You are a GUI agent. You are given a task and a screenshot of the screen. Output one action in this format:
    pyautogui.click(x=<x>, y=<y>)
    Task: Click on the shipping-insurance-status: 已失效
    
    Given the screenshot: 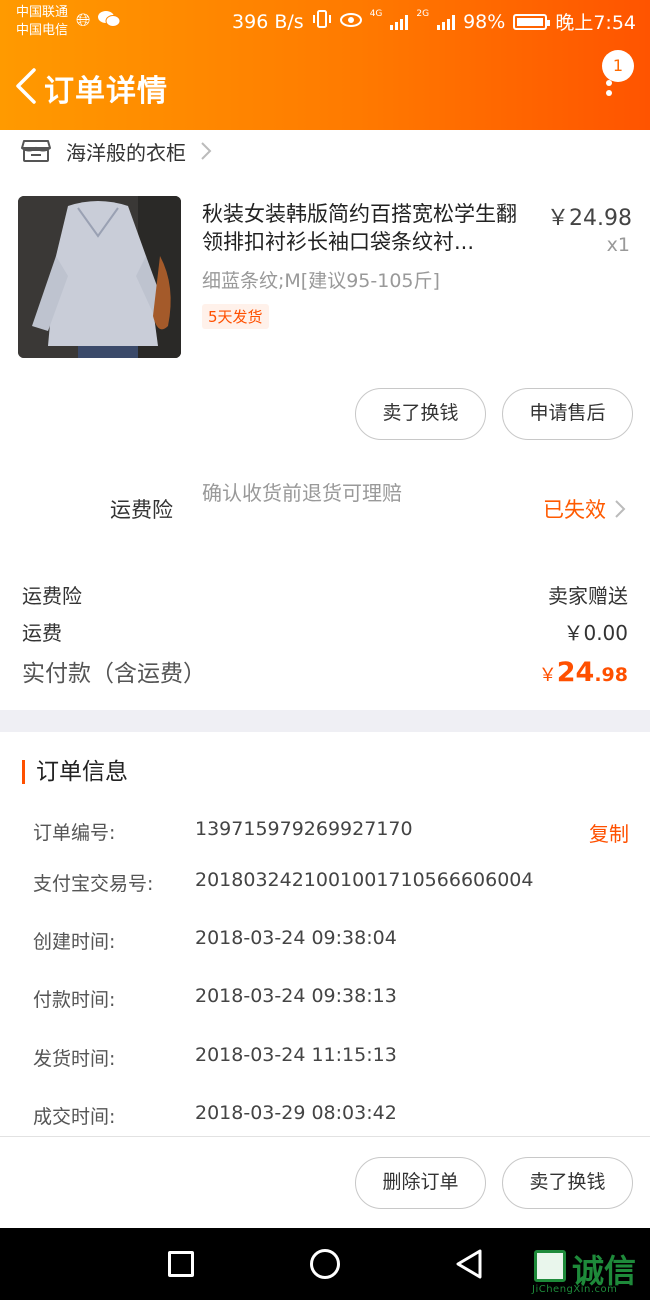 What is the action you would take?
    pyautogui.click(x=584, y=509)
    